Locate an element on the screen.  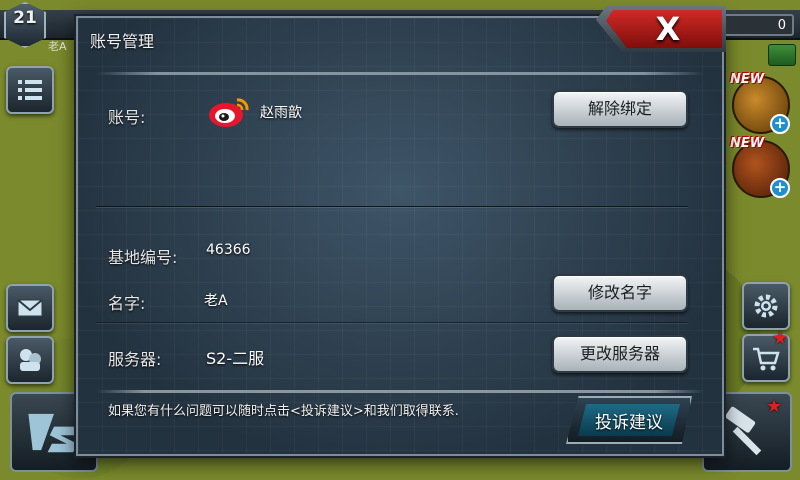
menu-list-button is located at coordinates (30, 90).